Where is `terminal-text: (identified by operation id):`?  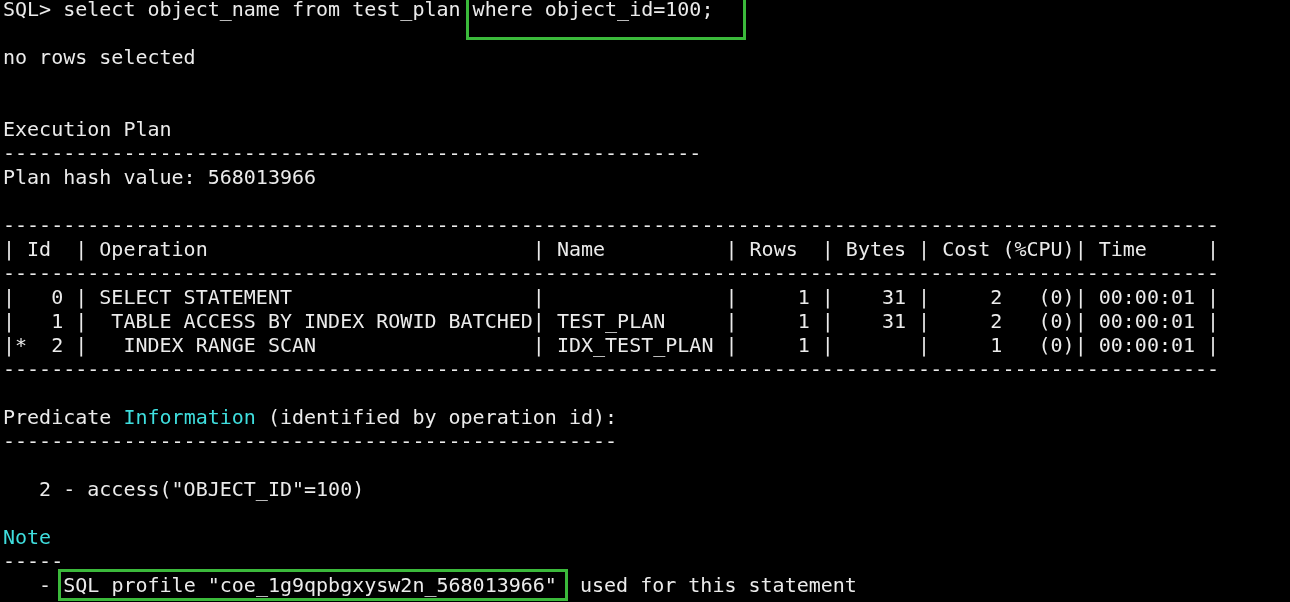
terminal-text: (identified by operation id): is located at coordinates (442, 417).